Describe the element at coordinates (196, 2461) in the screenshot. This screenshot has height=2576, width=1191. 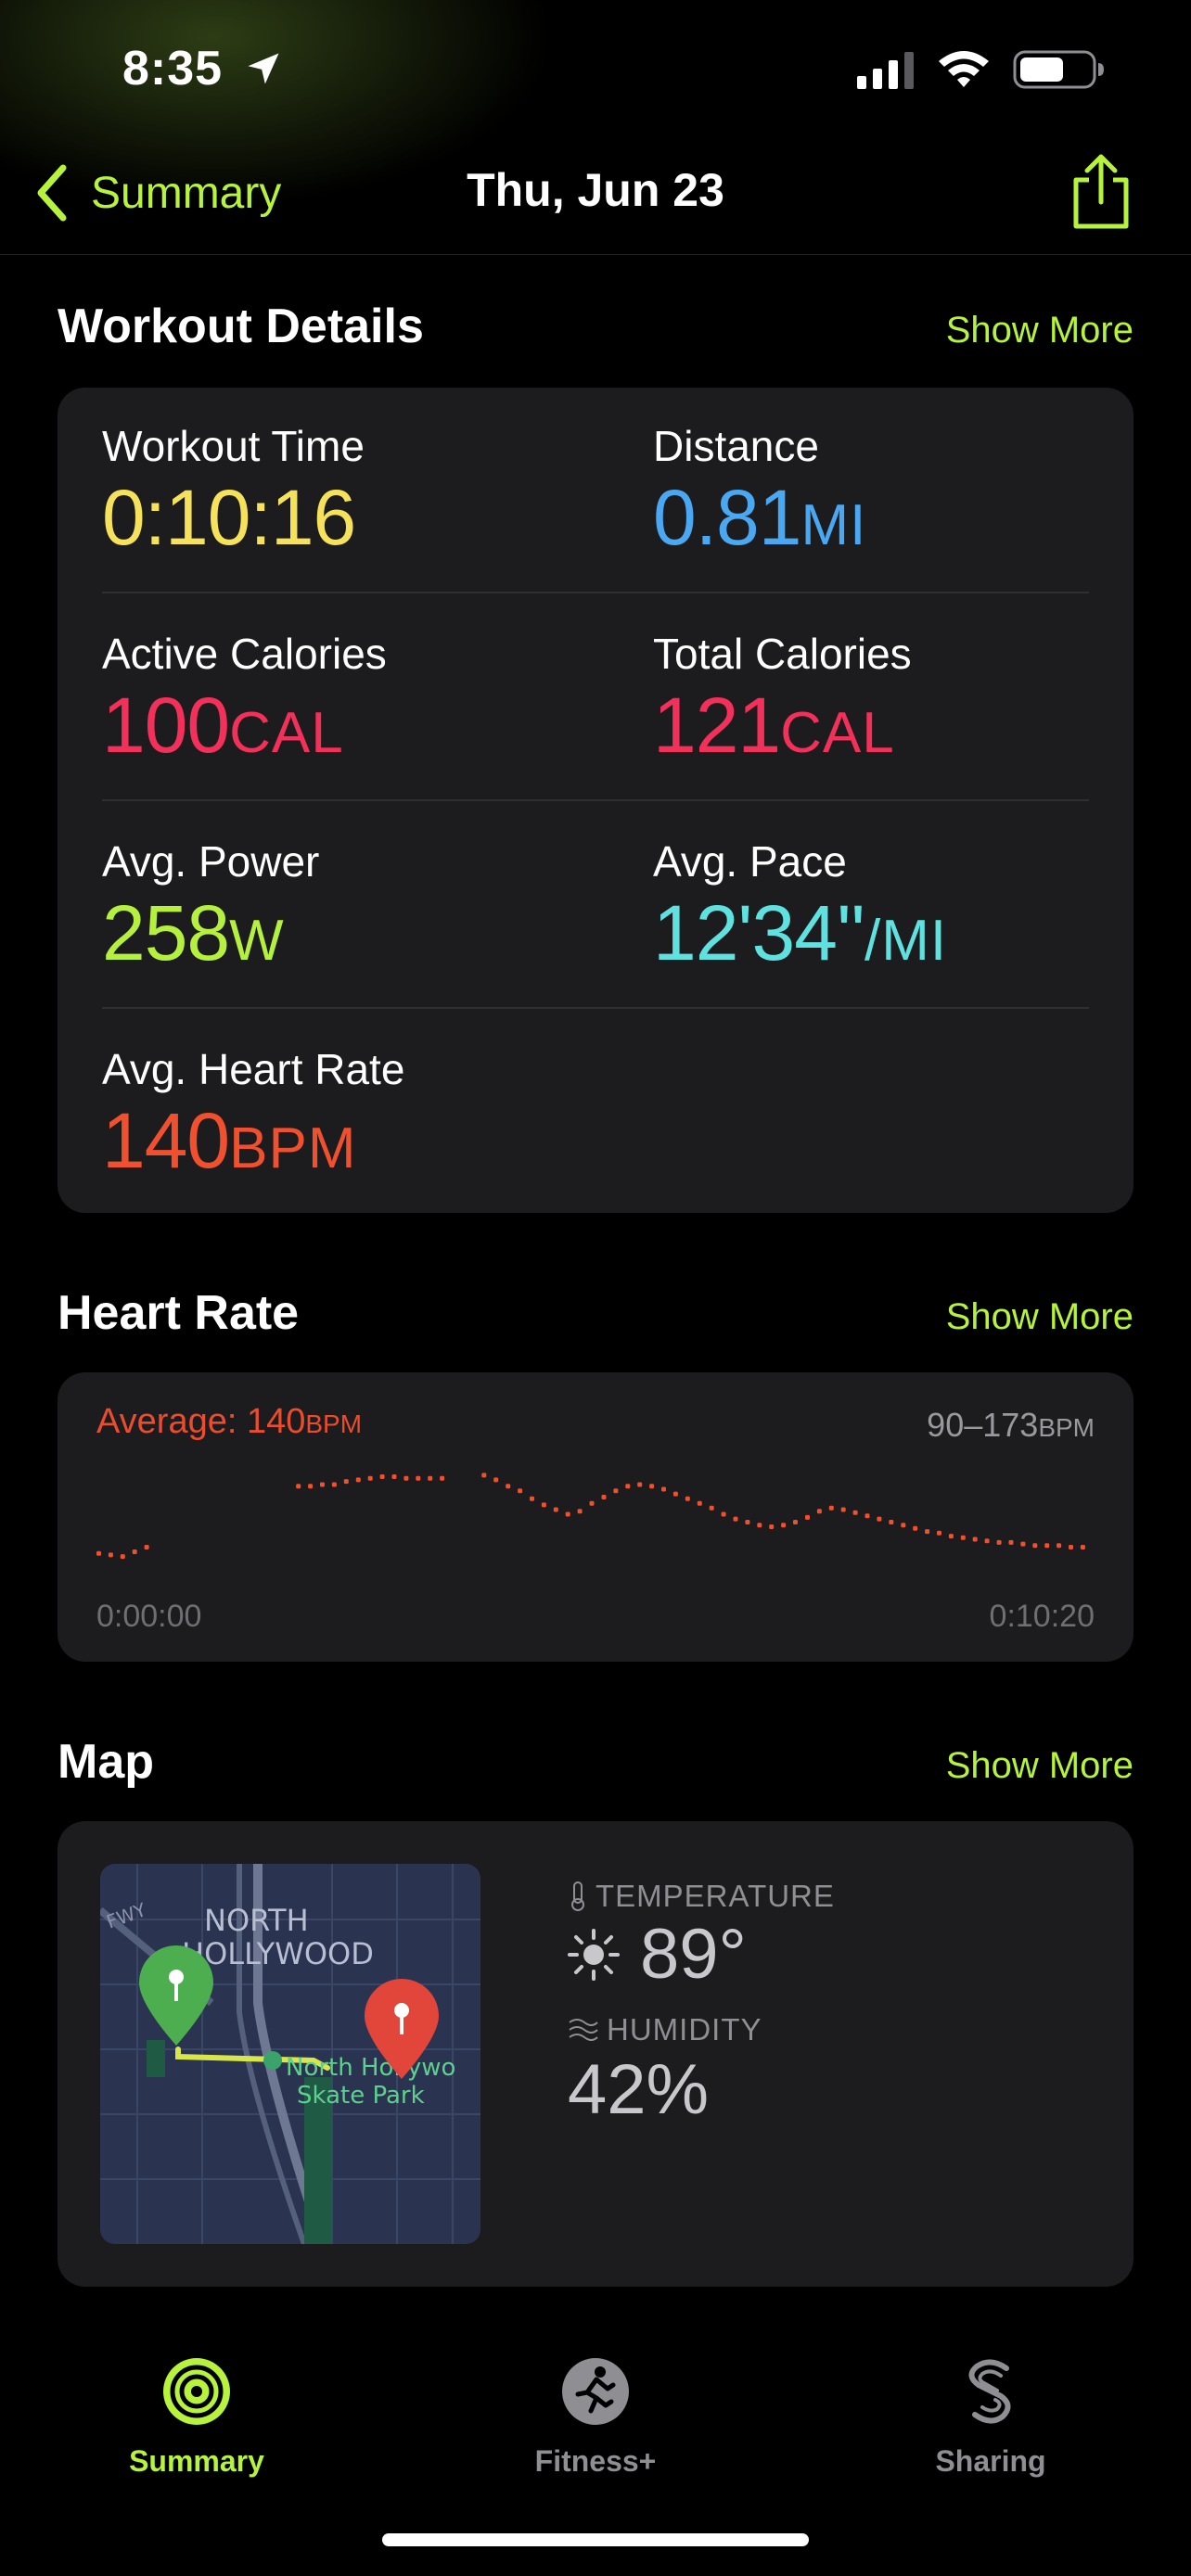
I see `tab-summary-label: Summary` at that location.